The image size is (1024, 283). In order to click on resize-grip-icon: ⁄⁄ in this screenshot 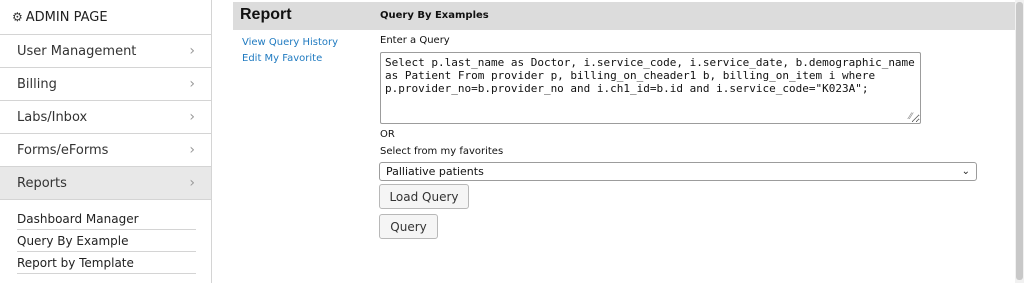, I will do `click(913, 117)`.